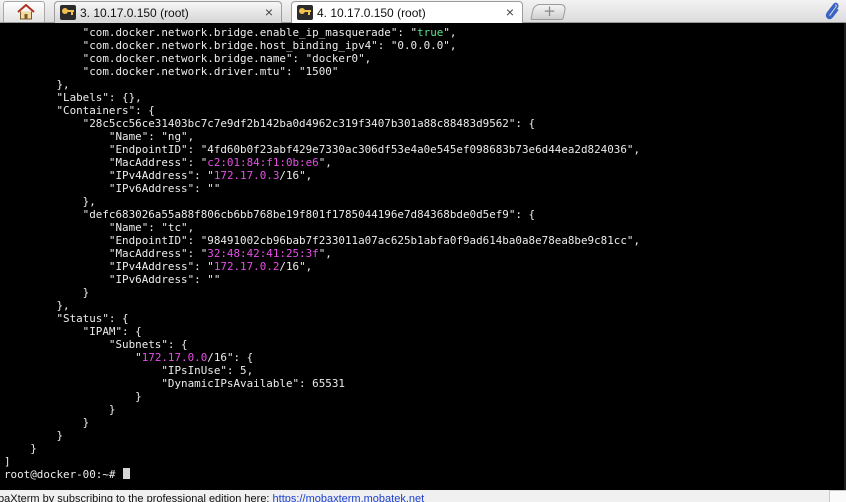  Describe the element at coordinates (322, 357) in the screenshot. I see `terminal-line: "172.17.0.0/16": {` at that location.